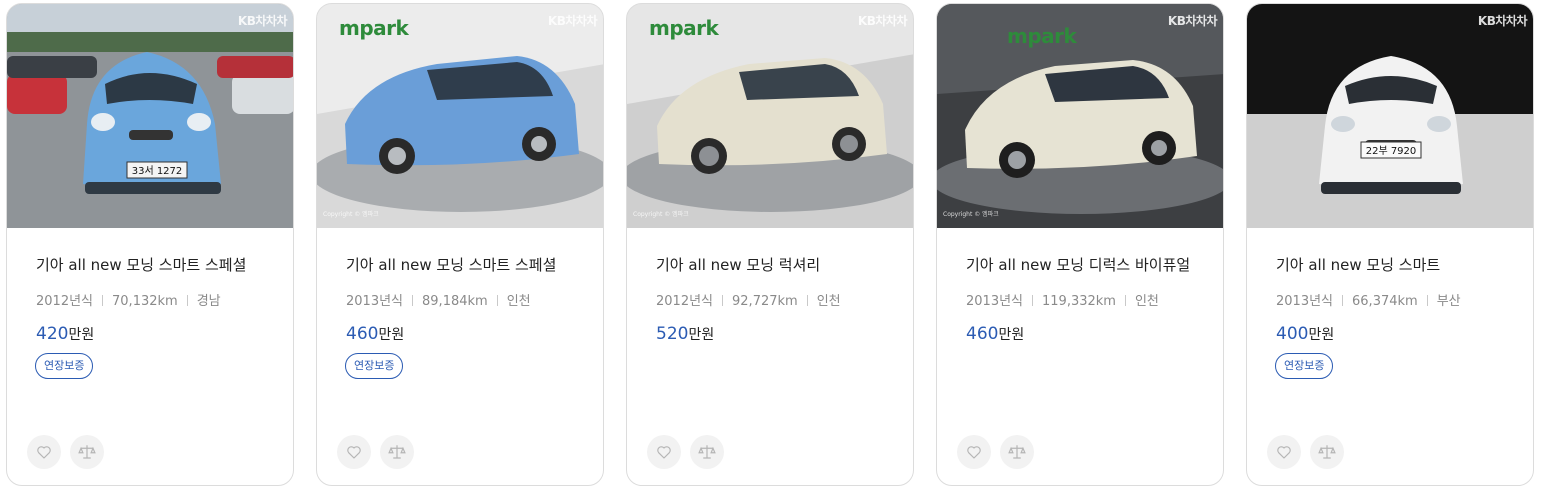  Describe the element at coordinates (765, 301) in the screenshot. I see `mileage: 92,727km` at that location.